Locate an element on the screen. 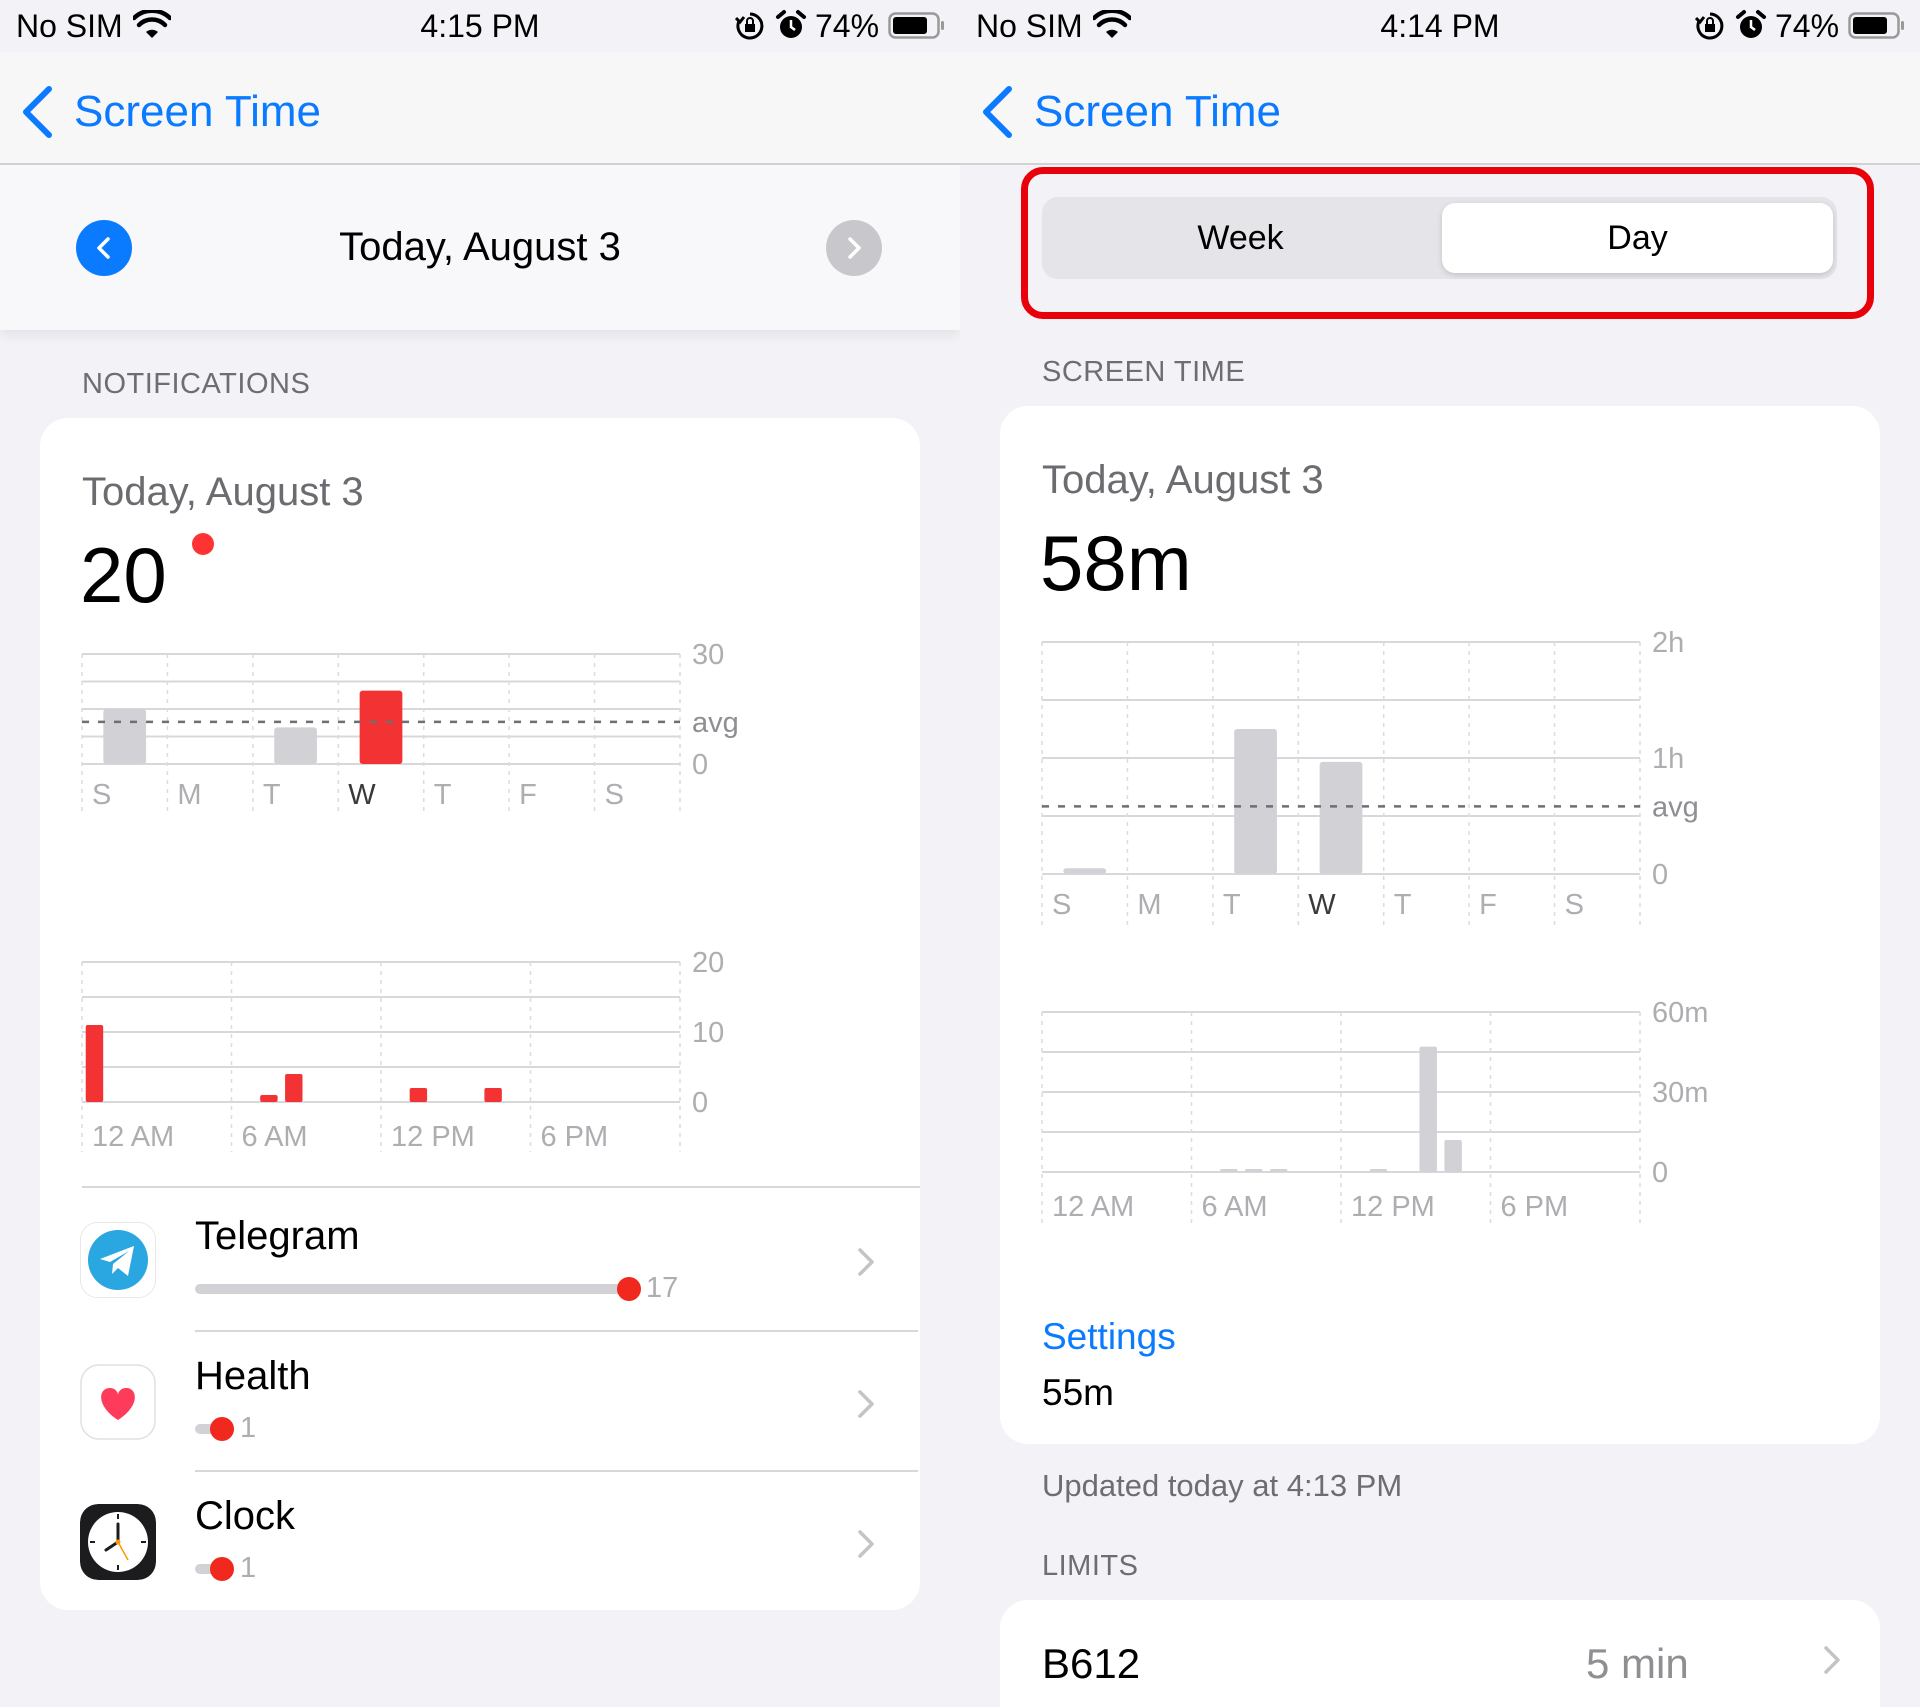 The width and height of the screenshot is (1920, 1707). date-navigator: Today, August 3 is located at coordinates (480, 247).